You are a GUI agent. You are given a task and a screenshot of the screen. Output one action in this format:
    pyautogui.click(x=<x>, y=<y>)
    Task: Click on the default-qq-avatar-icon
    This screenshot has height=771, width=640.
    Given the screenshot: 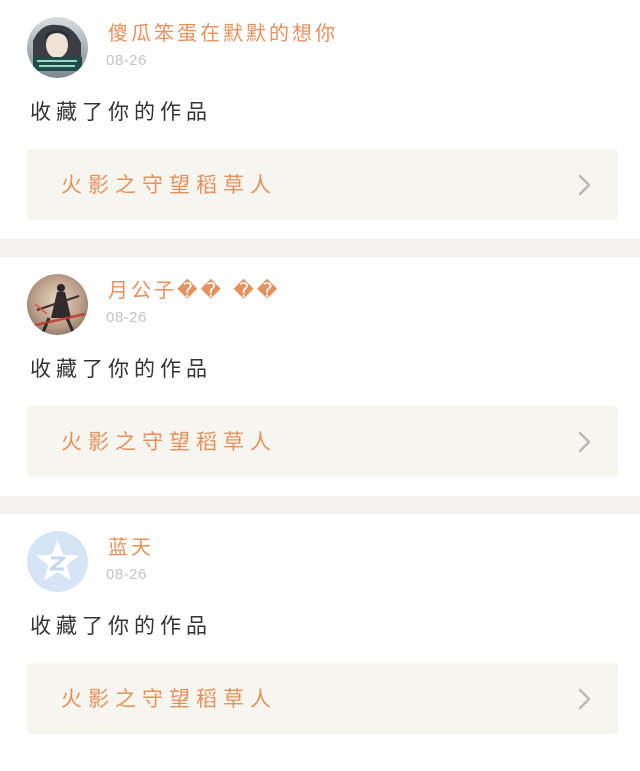 What is the action you would take?
    pyautogui.click(x=57, y=561)
    